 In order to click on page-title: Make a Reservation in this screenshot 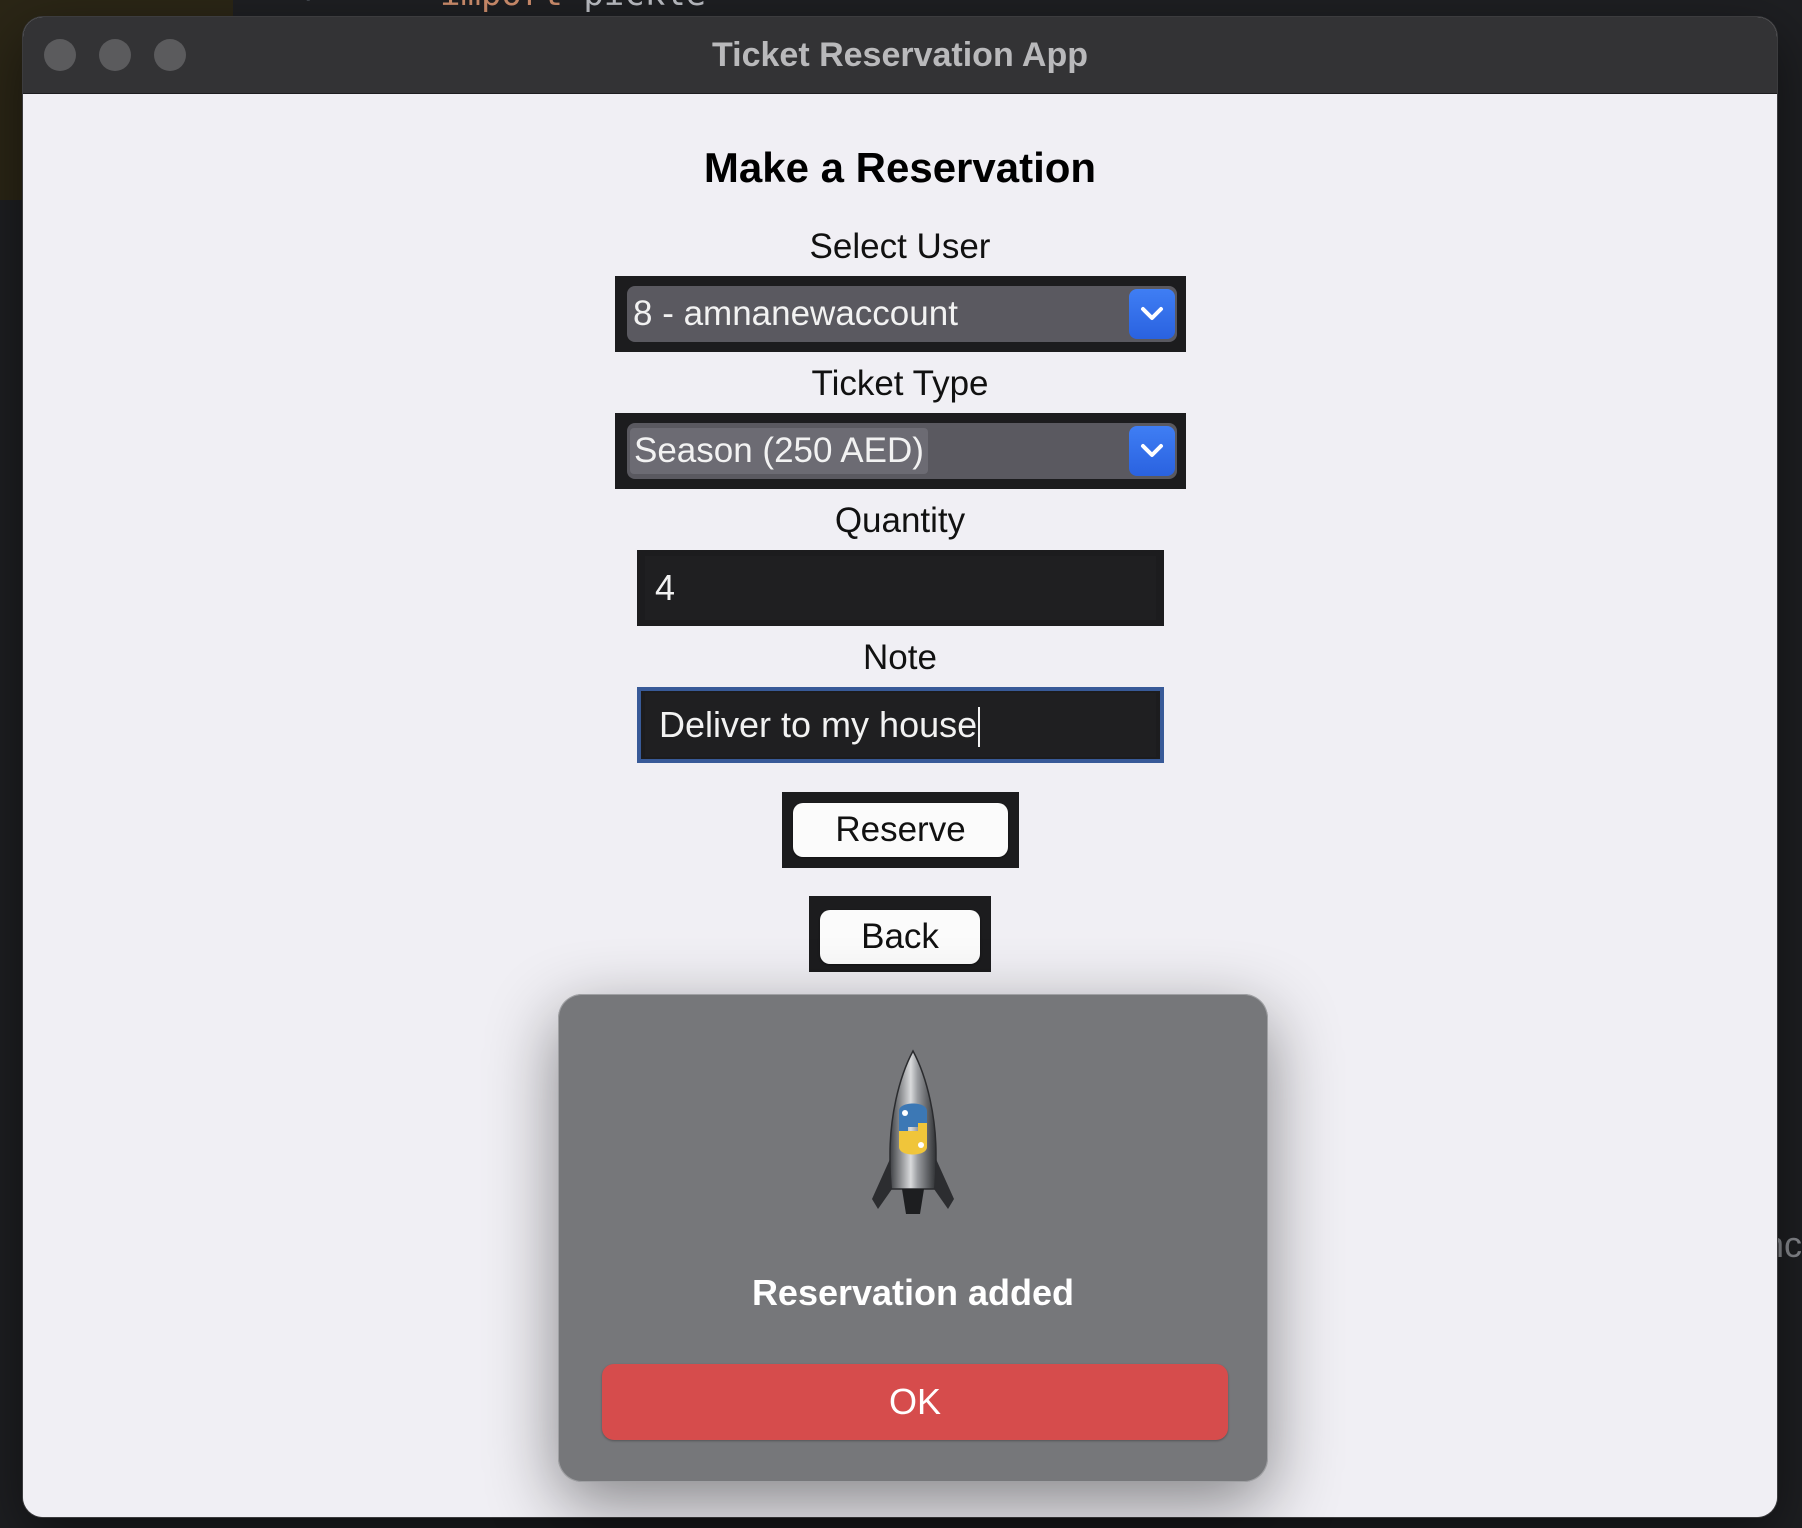, I will do `click(900, 167)`.